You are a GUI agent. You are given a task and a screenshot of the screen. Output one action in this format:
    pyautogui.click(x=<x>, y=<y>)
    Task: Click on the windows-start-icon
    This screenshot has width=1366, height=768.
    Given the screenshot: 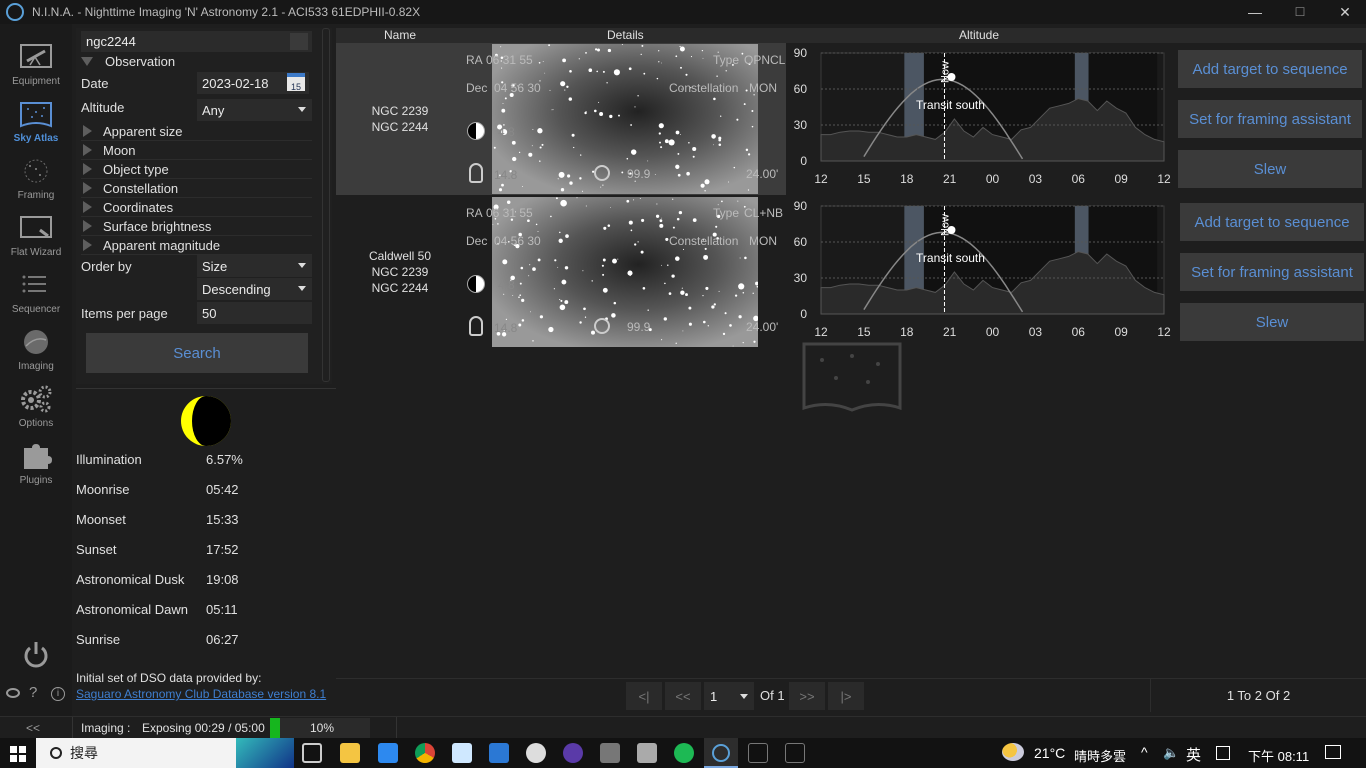 What is the action you would take?
    pyautogui.click(x=18, y=754)
    